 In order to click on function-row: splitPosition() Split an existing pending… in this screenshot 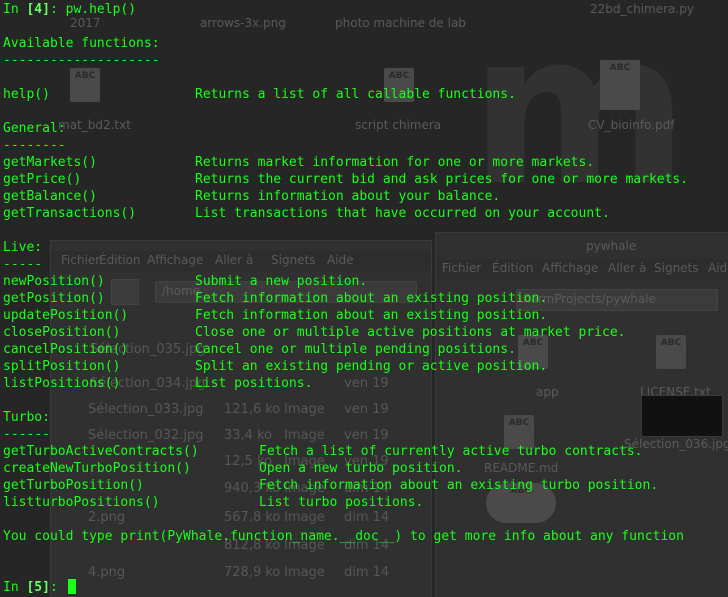, I will do `click(365, 366)`.